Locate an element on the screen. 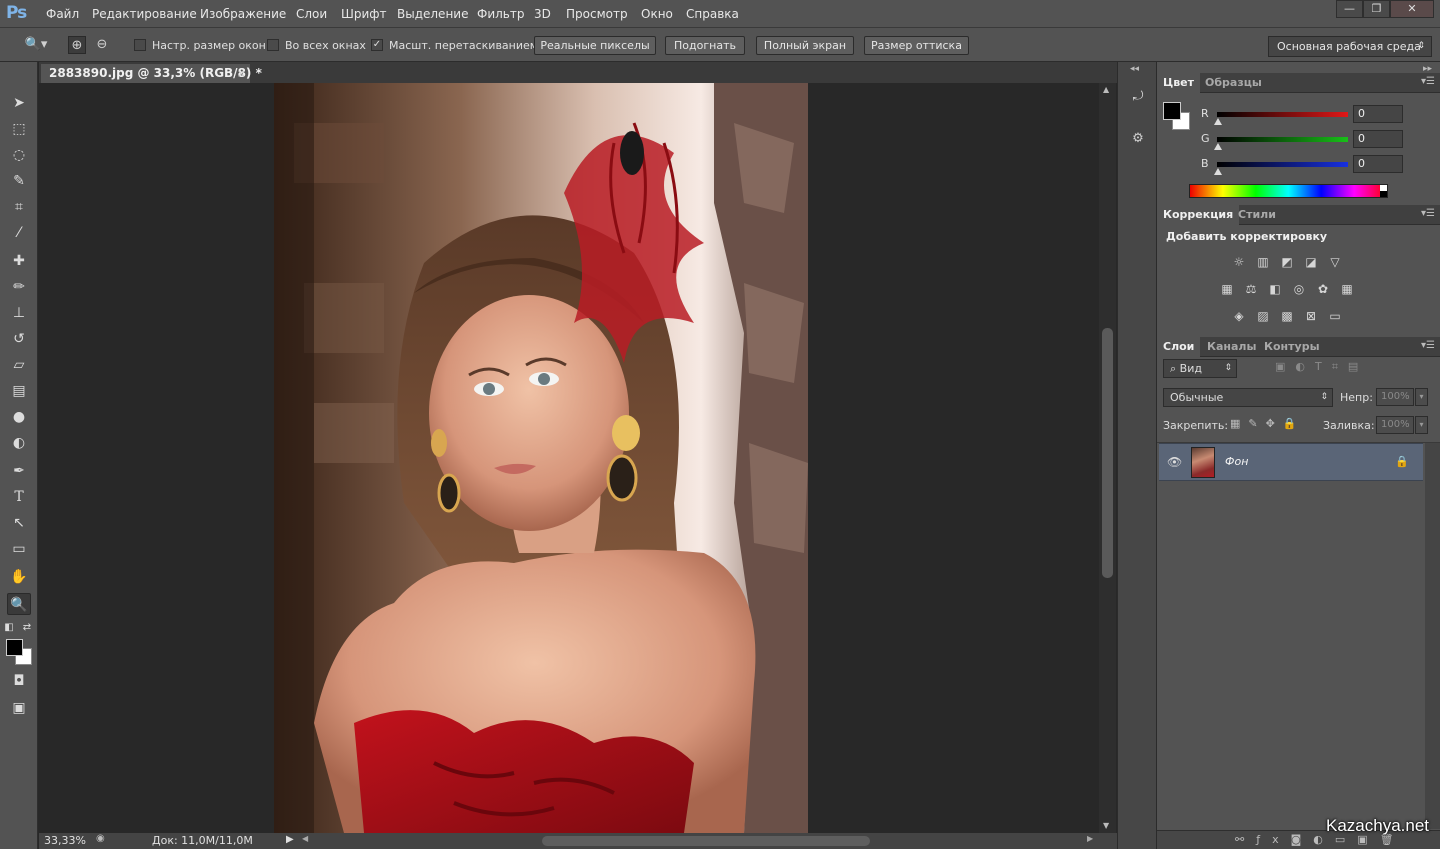  swap-colors-icon: ⇄ is located at coordinates (27, 628).